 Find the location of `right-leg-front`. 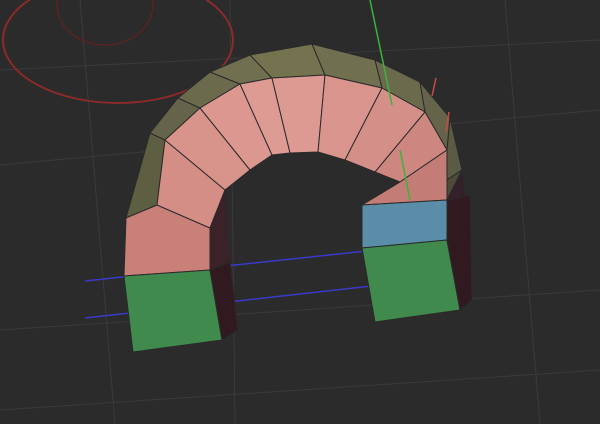

right-leg-front is located at coordinates (411, 281).